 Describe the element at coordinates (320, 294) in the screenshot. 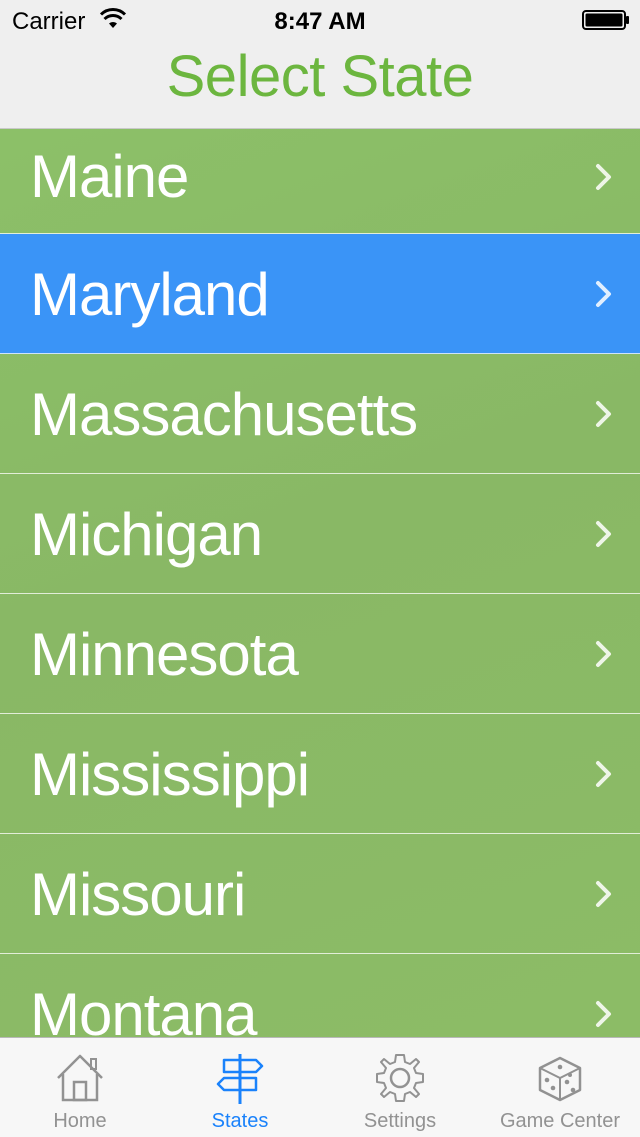

I see `list-item: Maryland` at that location.